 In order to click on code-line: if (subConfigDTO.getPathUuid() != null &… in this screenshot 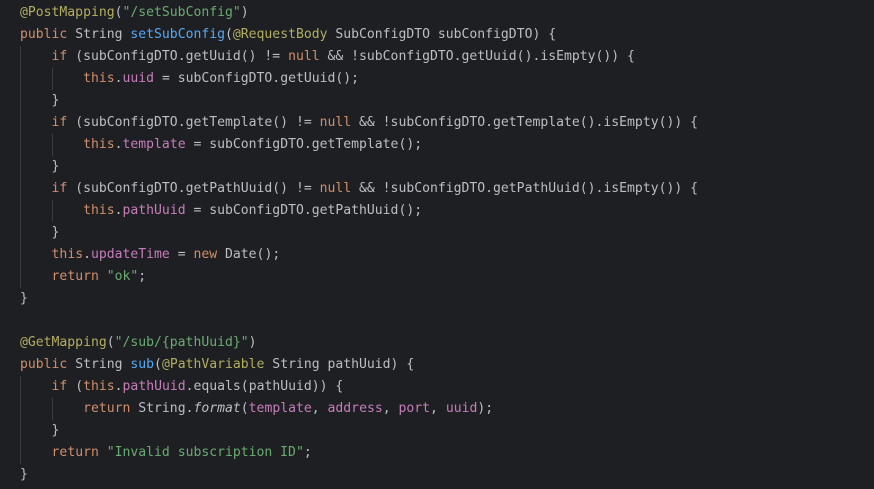, I will do `click(359, 189)`.